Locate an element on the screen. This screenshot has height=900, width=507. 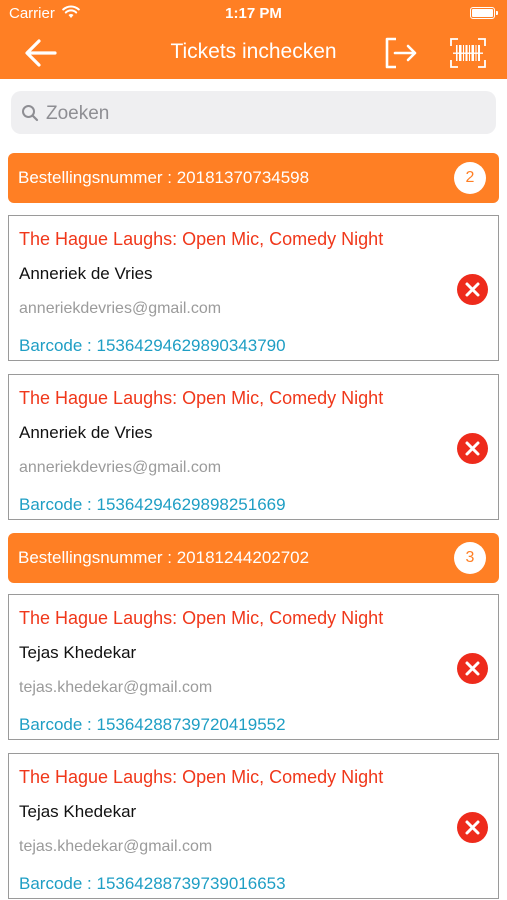
status-time: 1:17 PM is located at coordinates (253, 13).